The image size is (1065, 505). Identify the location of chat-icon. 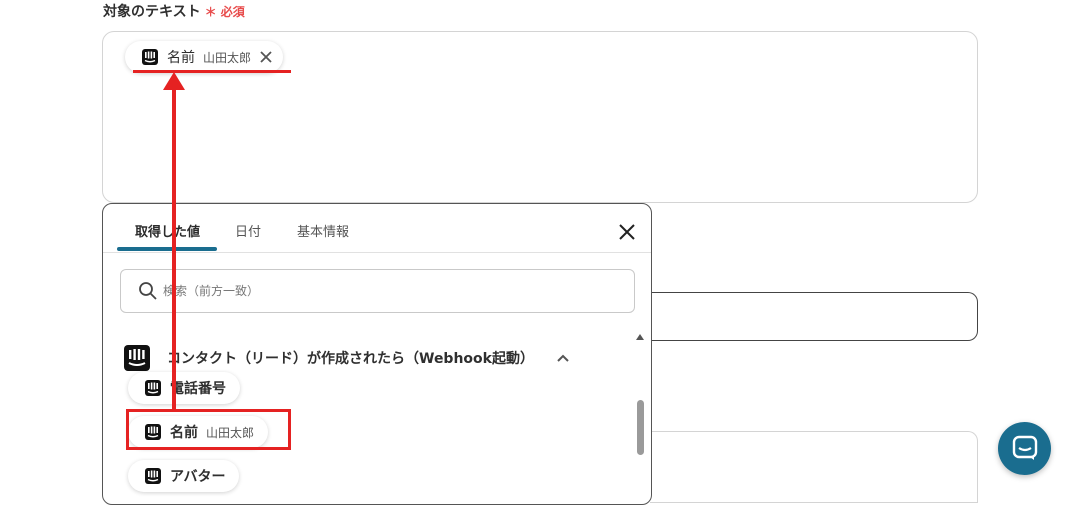
(1025, 447).